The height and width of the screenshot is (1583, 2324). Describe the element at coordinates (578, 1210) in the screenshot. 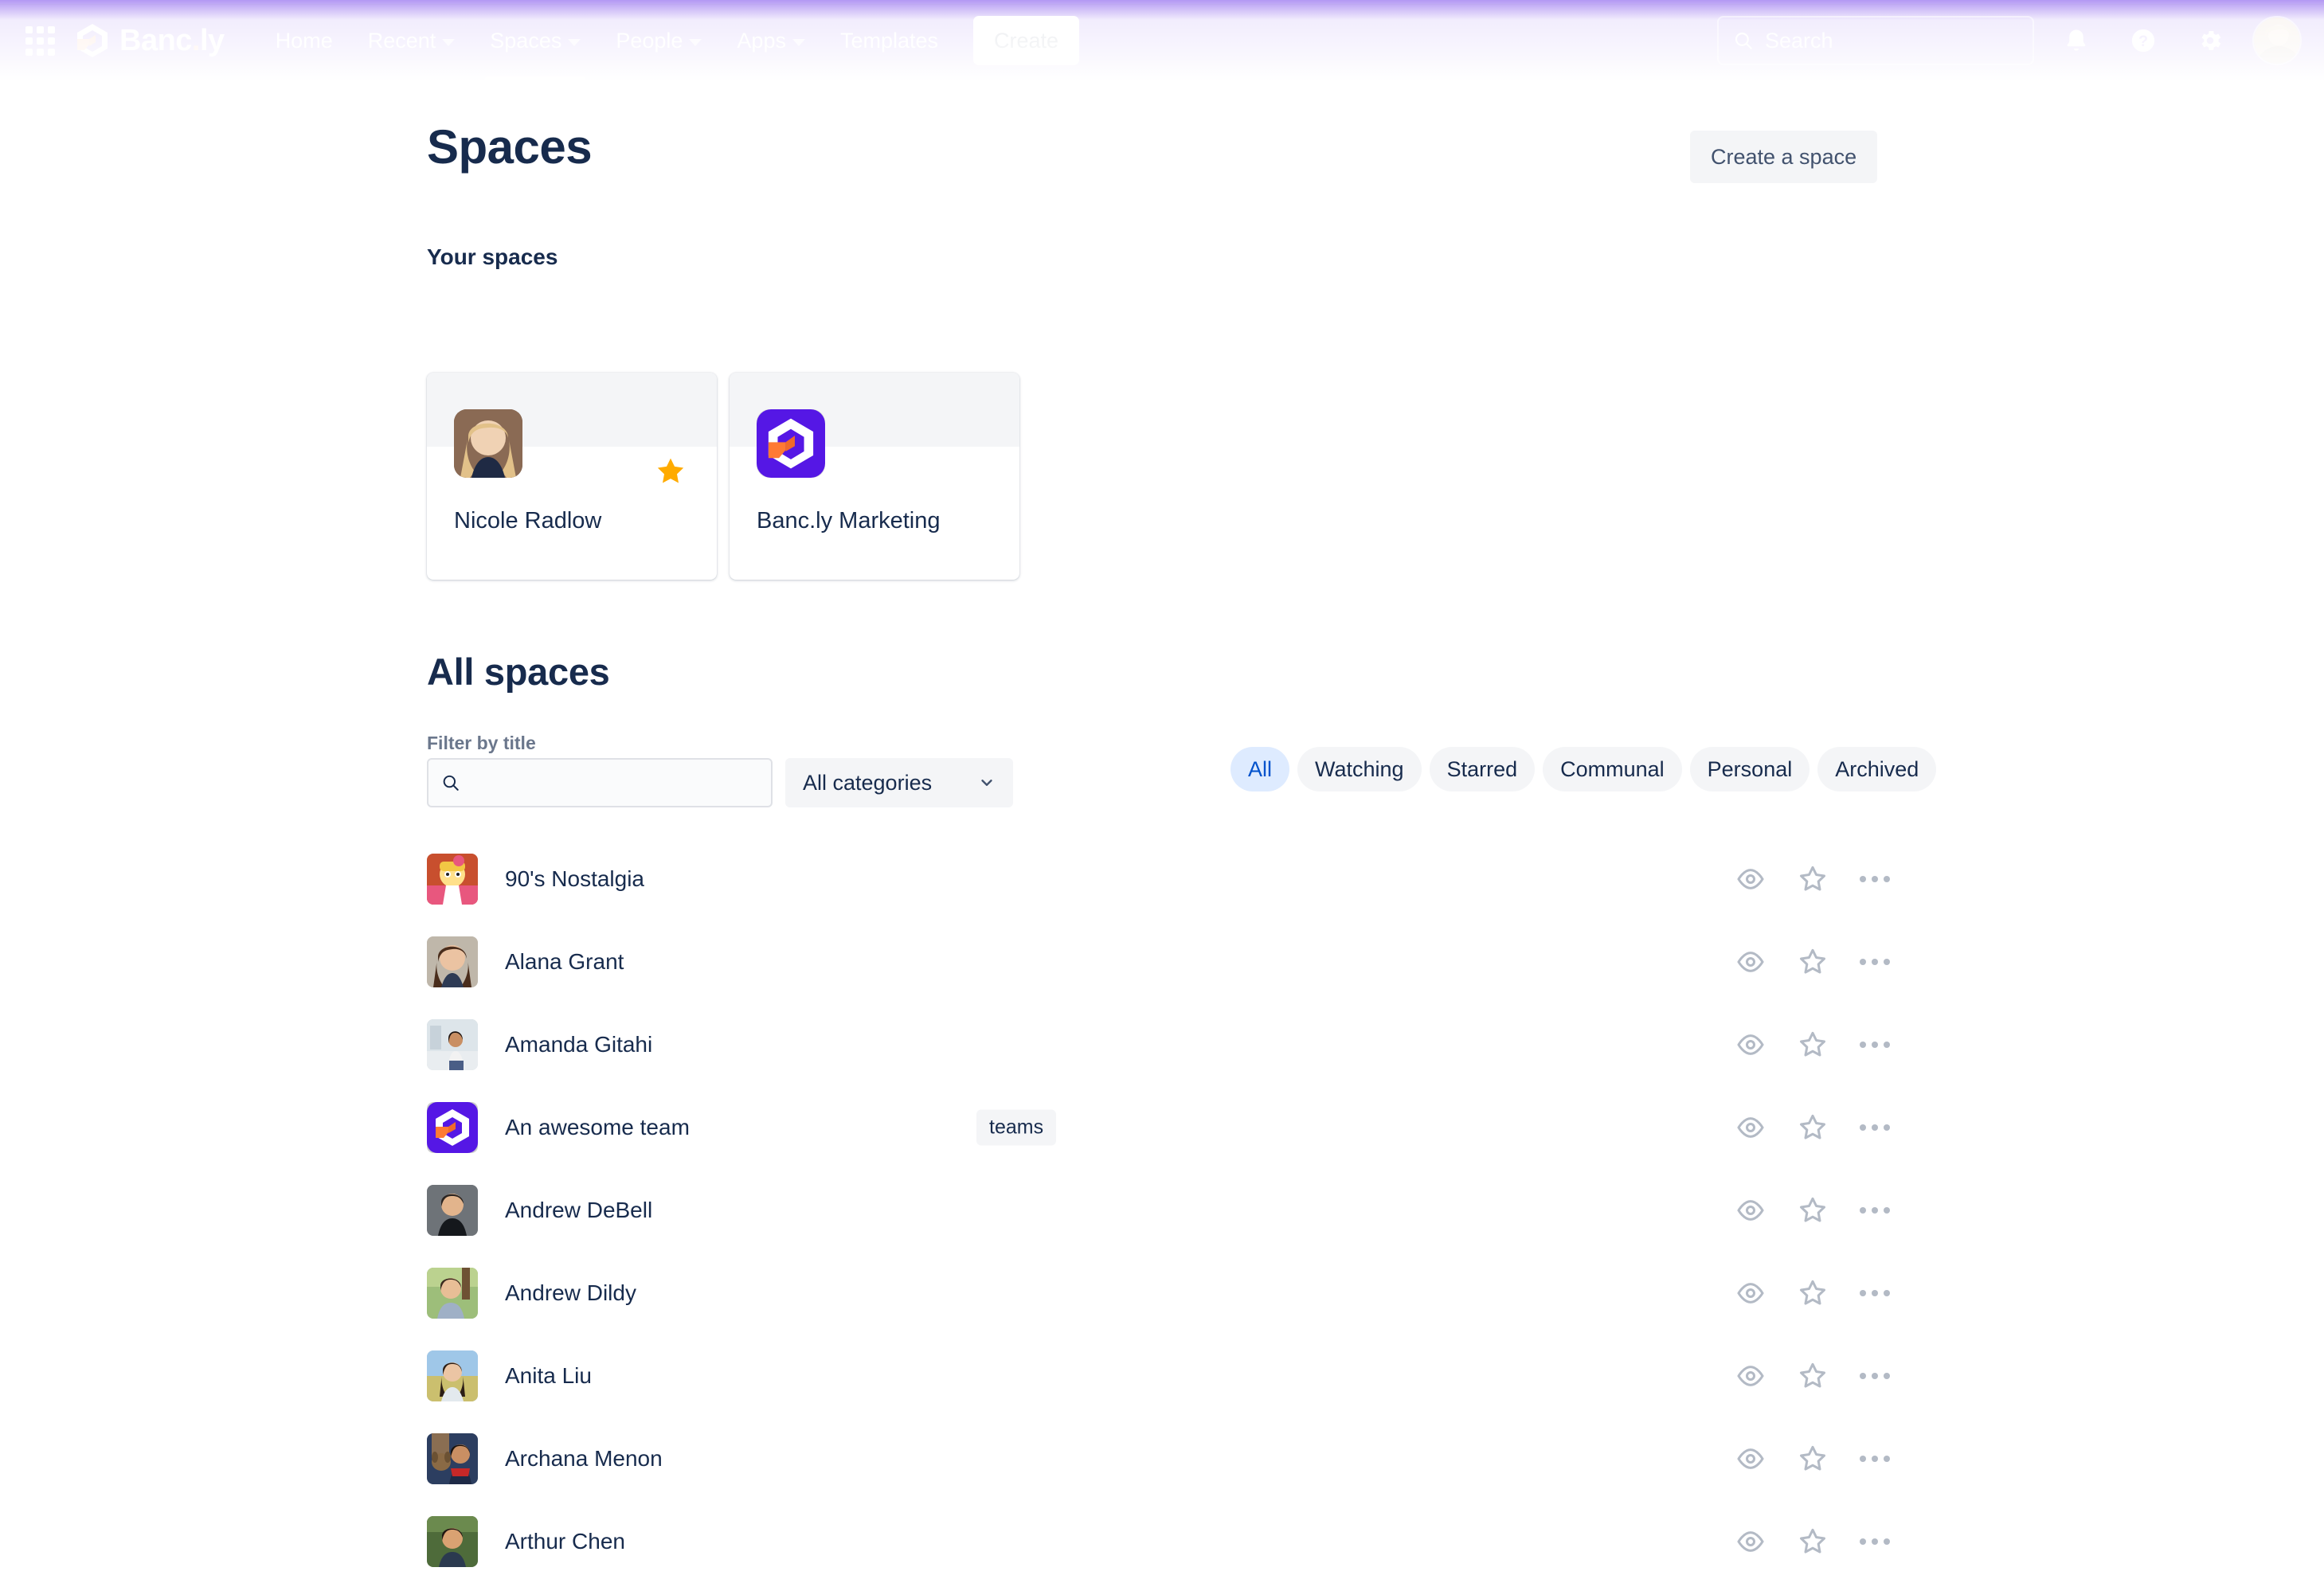

I see `space-name-link: Andrew DeBell` at that location.